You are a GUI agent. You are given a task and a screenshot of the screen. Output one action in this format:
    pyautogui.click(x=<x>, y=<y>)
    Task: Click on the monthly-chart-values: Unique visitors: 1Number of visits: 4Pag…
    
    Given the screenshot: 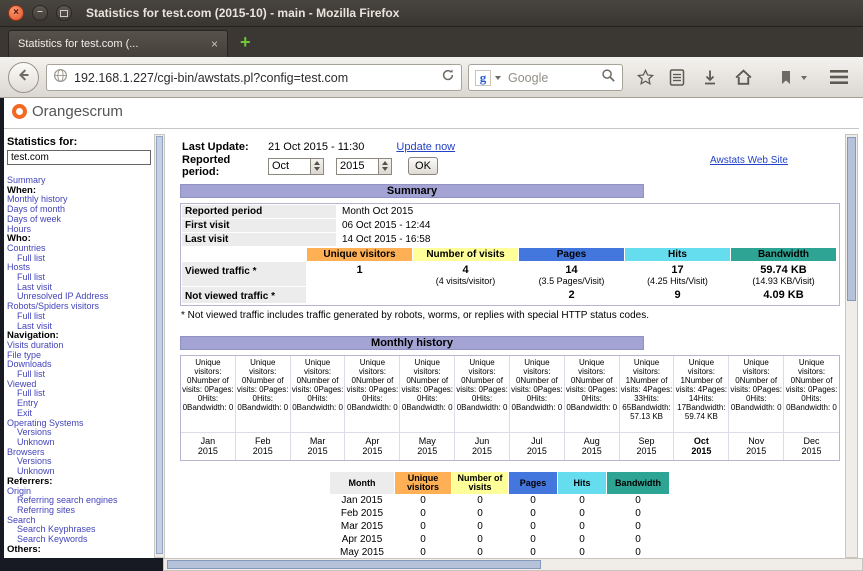 What is the action you would take?
    pyautogui.click(x=701, y=389)
    